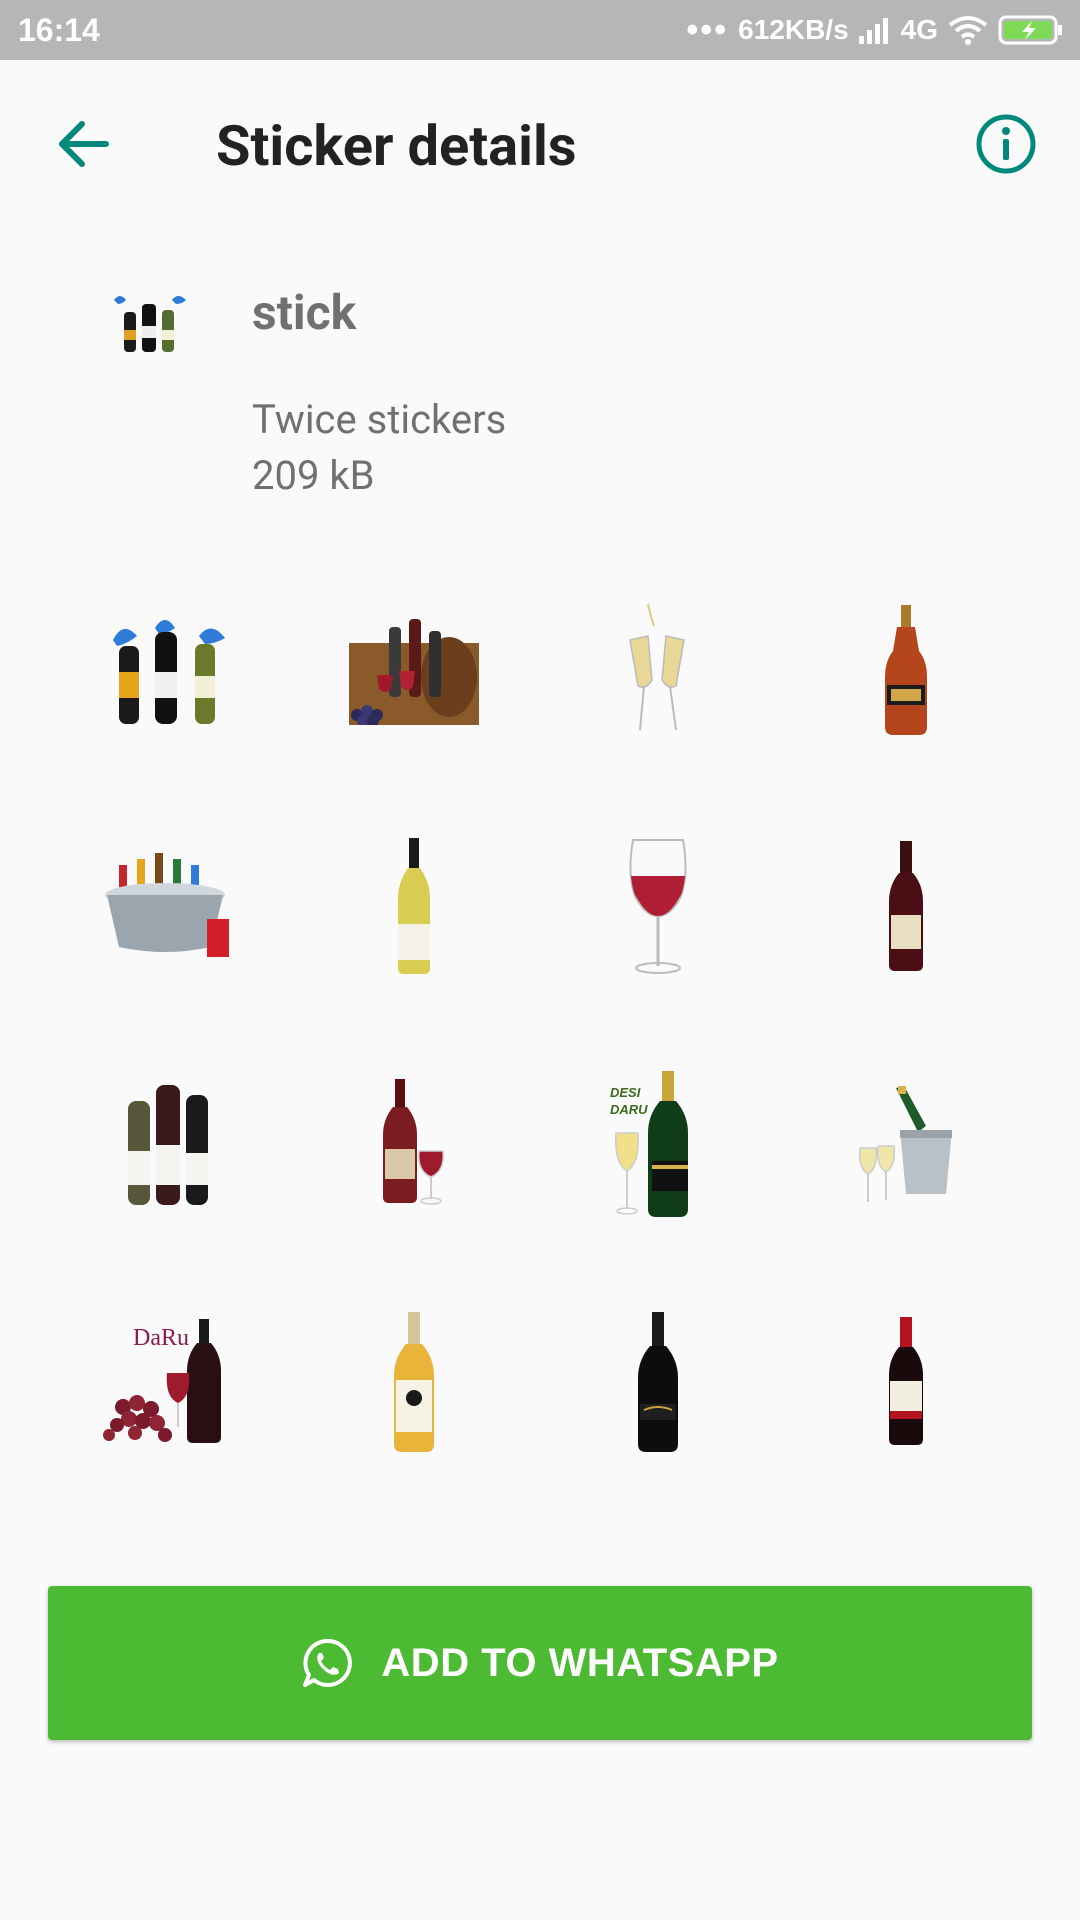 The height and width of the screenshot is (1920, 1080). I want to click on sticker-ice-bucket-with-drinks, so click(168, 906).